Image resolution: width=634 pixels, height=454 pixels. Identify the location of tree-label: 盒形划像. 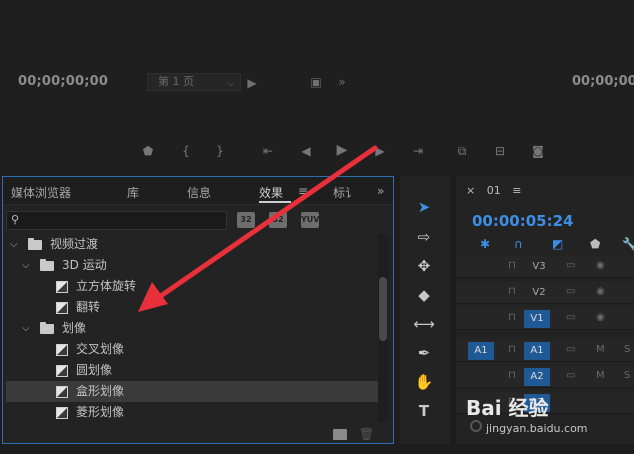
(100, 391).